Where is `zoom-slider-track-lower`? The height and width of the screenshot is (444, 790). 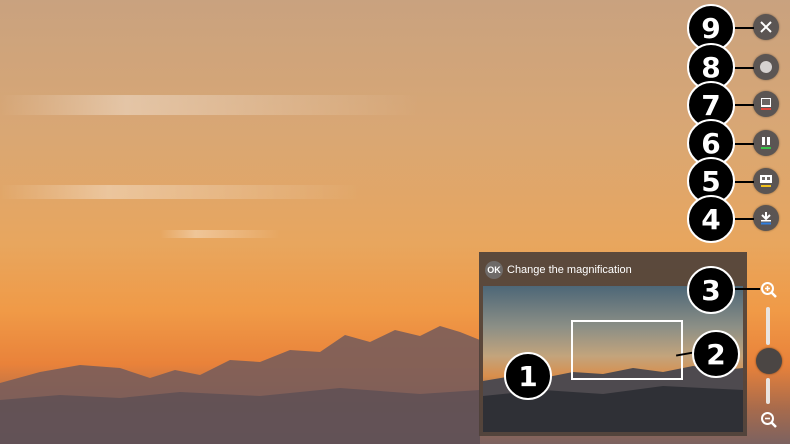 zoom-slider-track-lower is located at coordinates (768, 391).